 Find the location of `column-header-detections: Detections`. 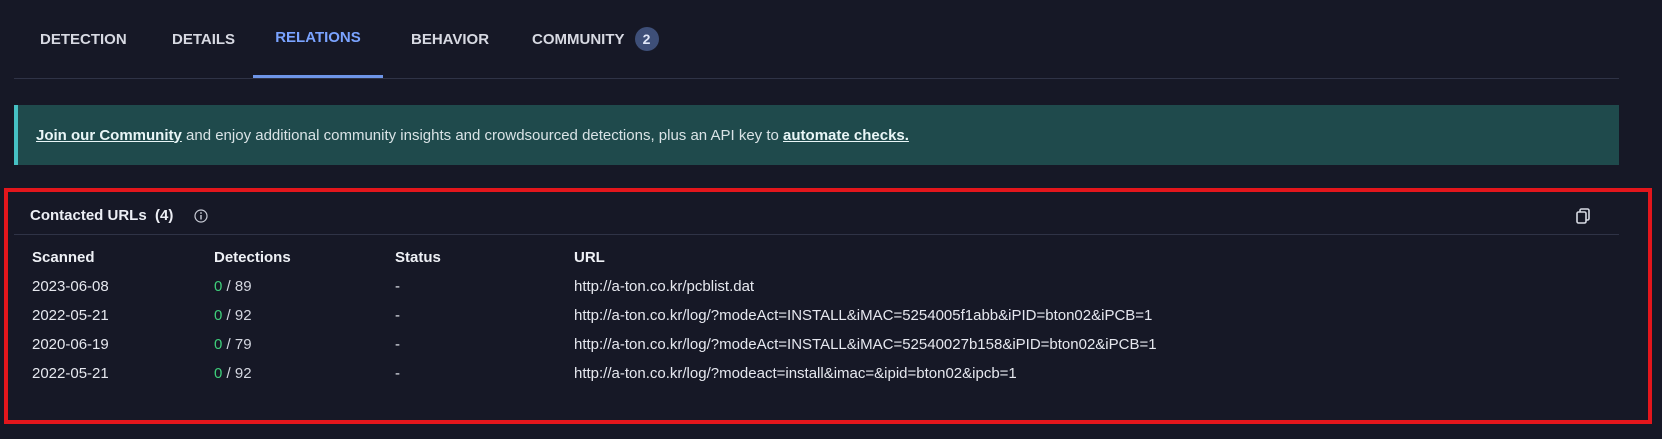

column-header-detections: Detections is located at coordinates (252, 257).